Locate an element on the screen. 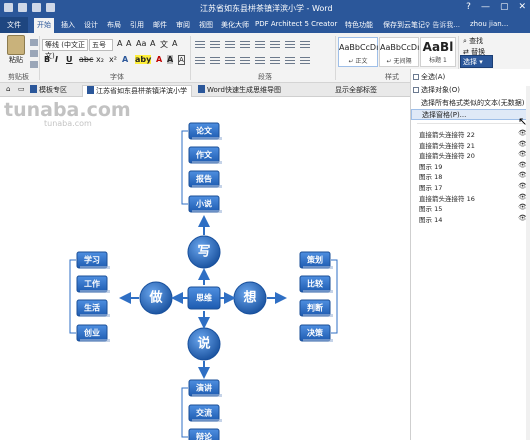 Image resolution: width=530 pixels, height=440 pixels. chinese-layout-icon is located at coordinates (275, 45).